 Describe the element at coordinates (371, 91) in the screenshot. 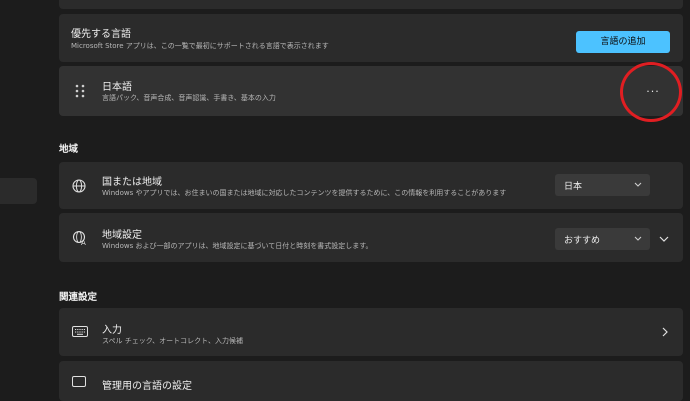

I see `language-item-japanese: 日本語 言語パック、音声合成、音声認識、手書き、基本の入力` at that location.